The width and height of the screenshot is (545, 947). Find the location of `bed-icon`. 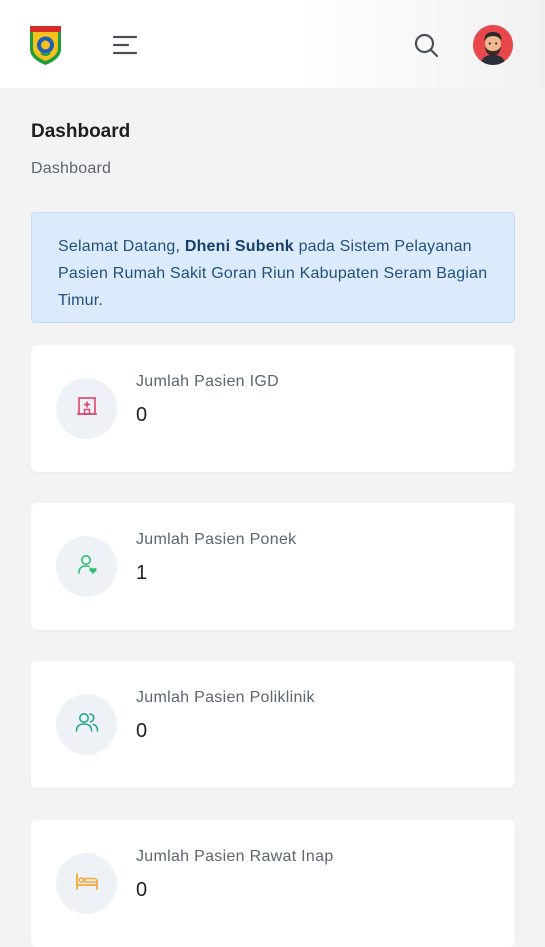

bed-icon is located at coordinates (87, 883).